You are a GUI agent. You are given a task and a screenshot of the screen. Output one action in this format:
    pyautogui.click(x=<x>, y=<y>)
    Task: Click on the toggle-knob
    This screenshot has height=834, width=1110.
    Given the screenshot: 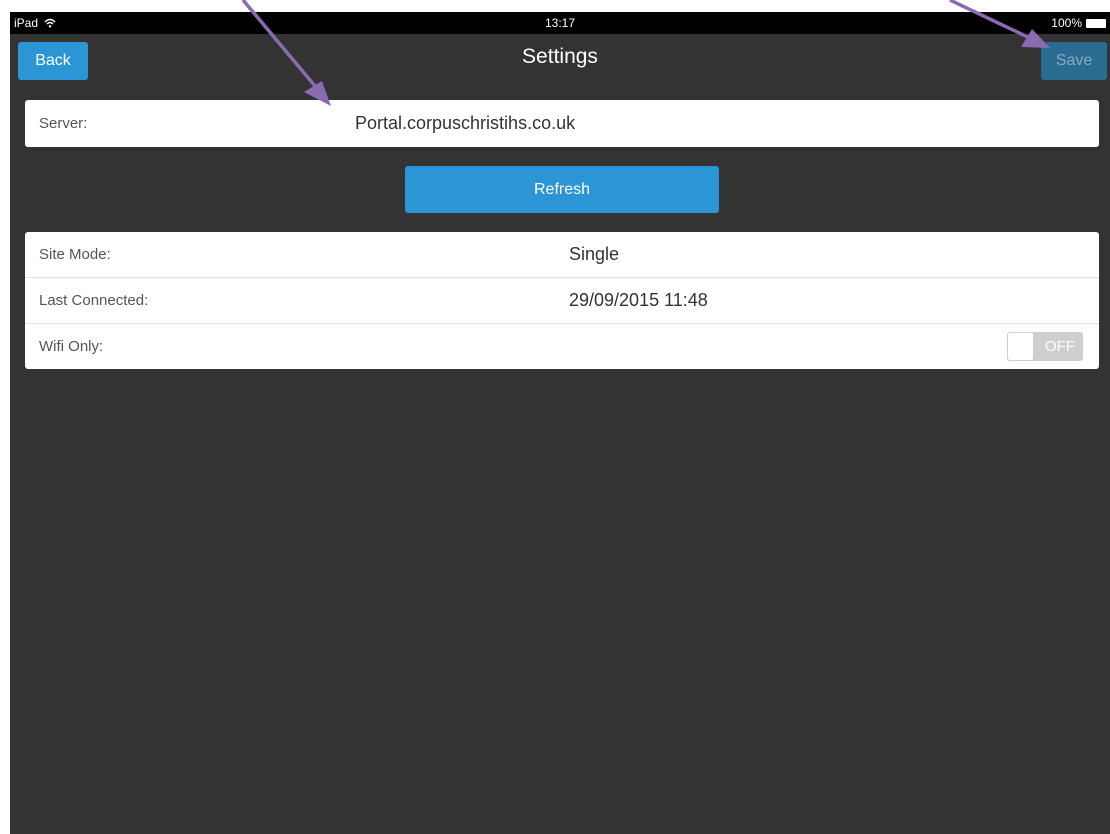 What is the action you would take?
    pyautogui.click(x=1020, y=346)
    